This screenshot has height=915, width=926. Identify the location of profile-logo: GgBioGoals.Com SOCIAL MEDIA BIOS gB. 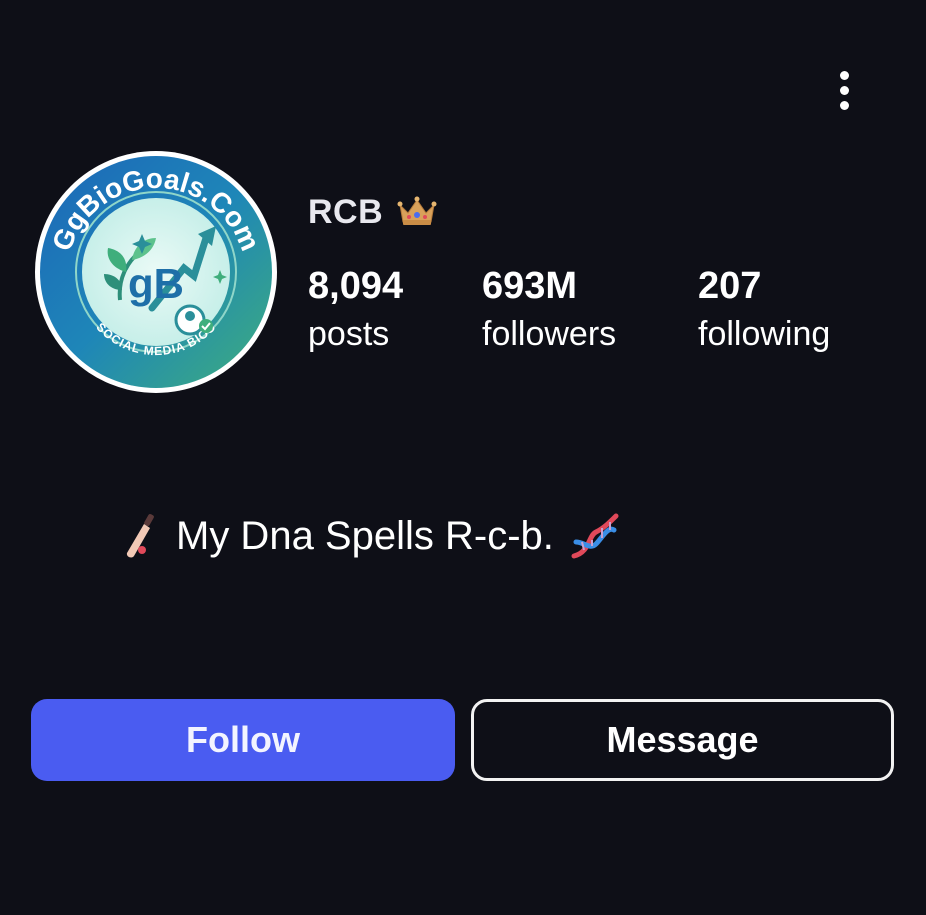
(156, 272).